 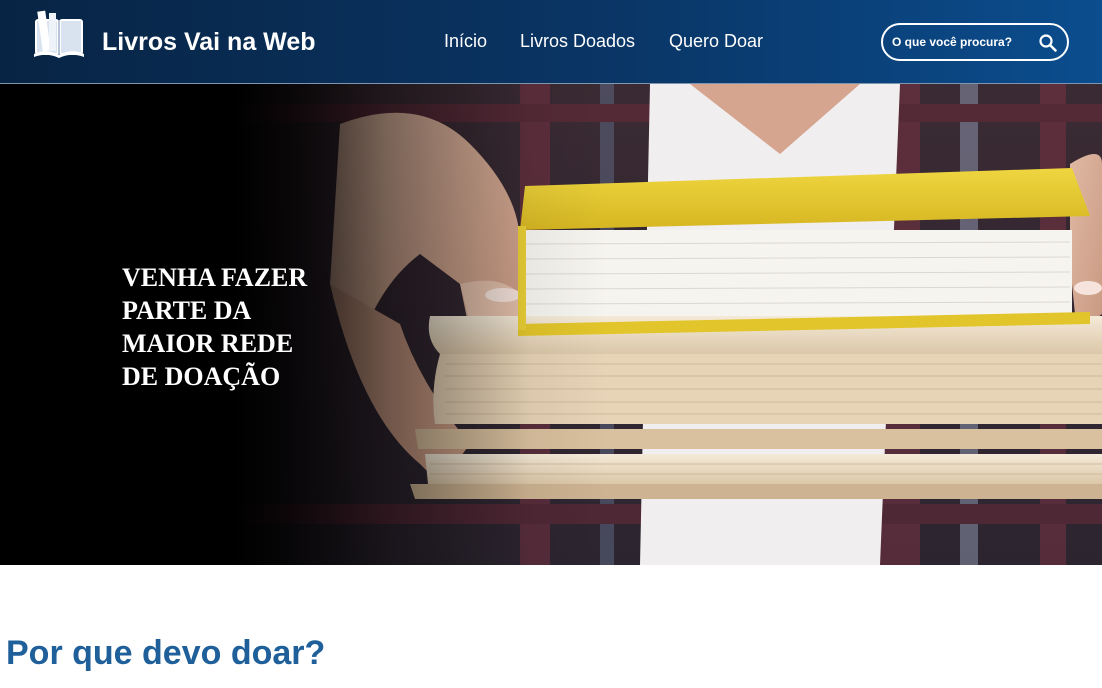 I want to click on search-icon, so click(x=1048, y=43).